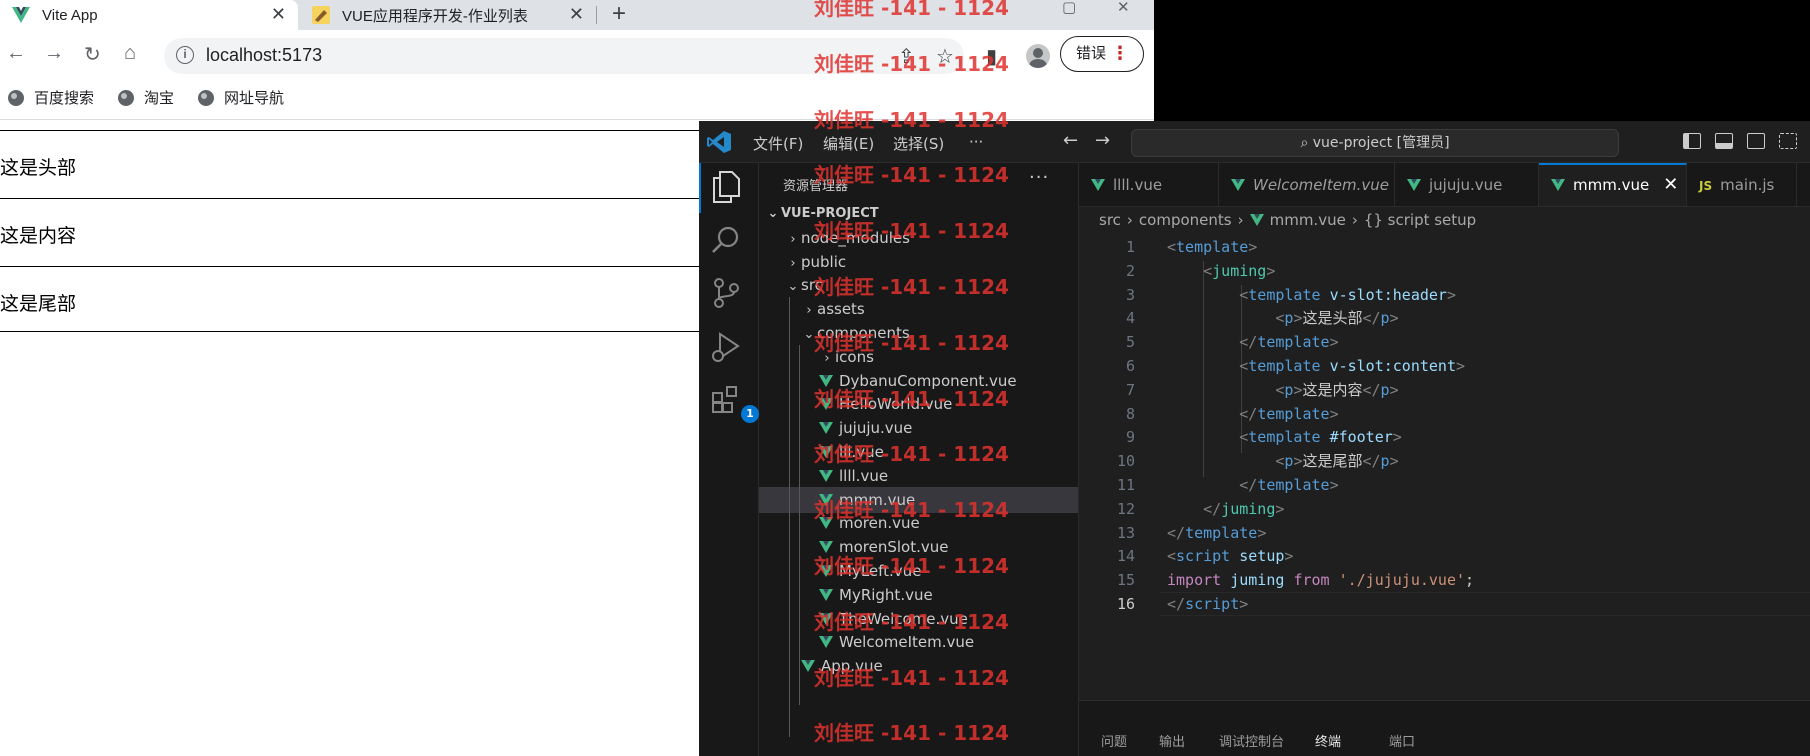  Describe the element at coordinates (51, 97) in the screenshot. I see `bookmark-baidu: 百度搜索` at that location.